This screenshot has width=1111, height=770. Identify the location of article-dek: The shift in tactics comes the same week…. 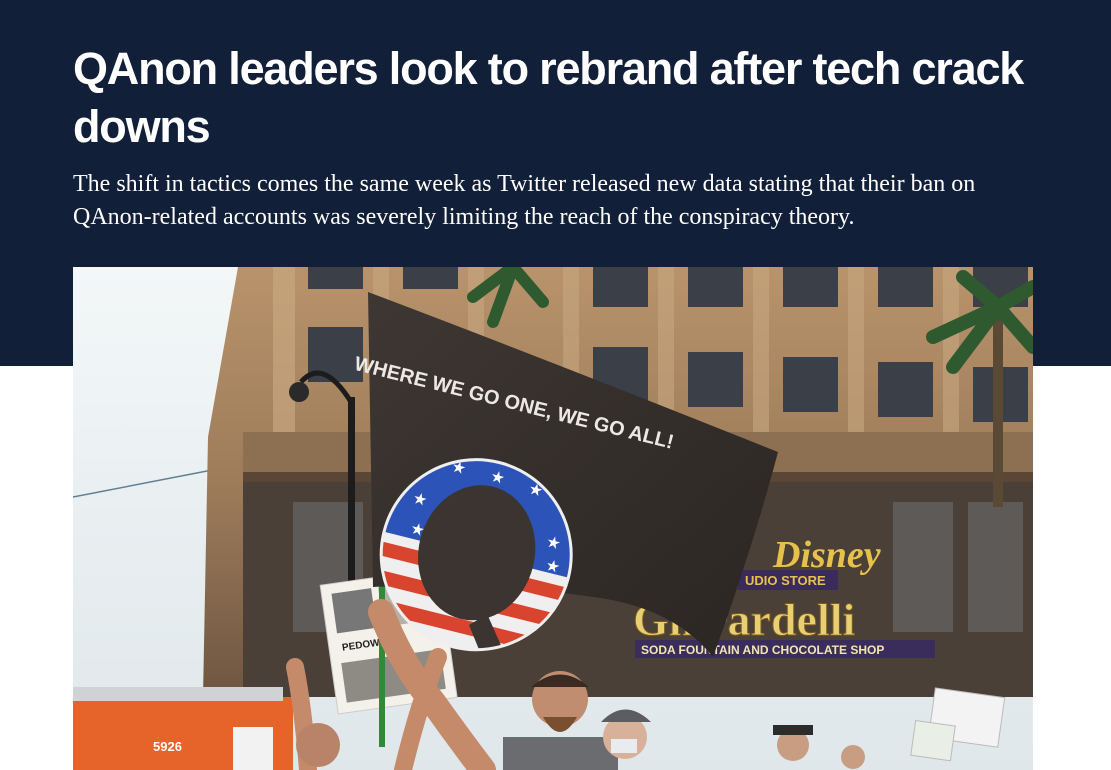
(524, 200).